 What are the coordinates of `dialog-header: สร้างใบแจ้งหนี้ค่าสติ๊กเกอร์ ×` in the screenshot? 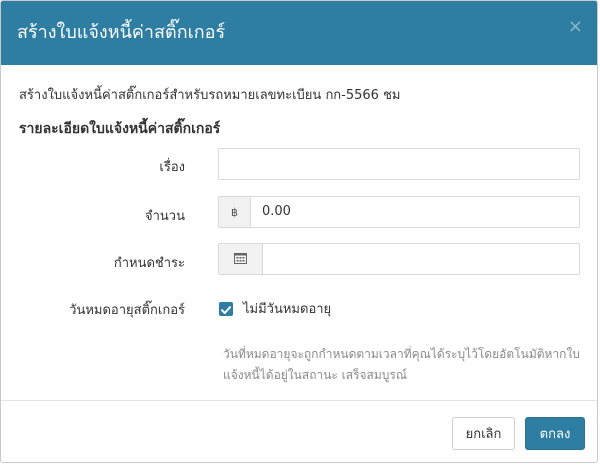 It's located at (299, 33).